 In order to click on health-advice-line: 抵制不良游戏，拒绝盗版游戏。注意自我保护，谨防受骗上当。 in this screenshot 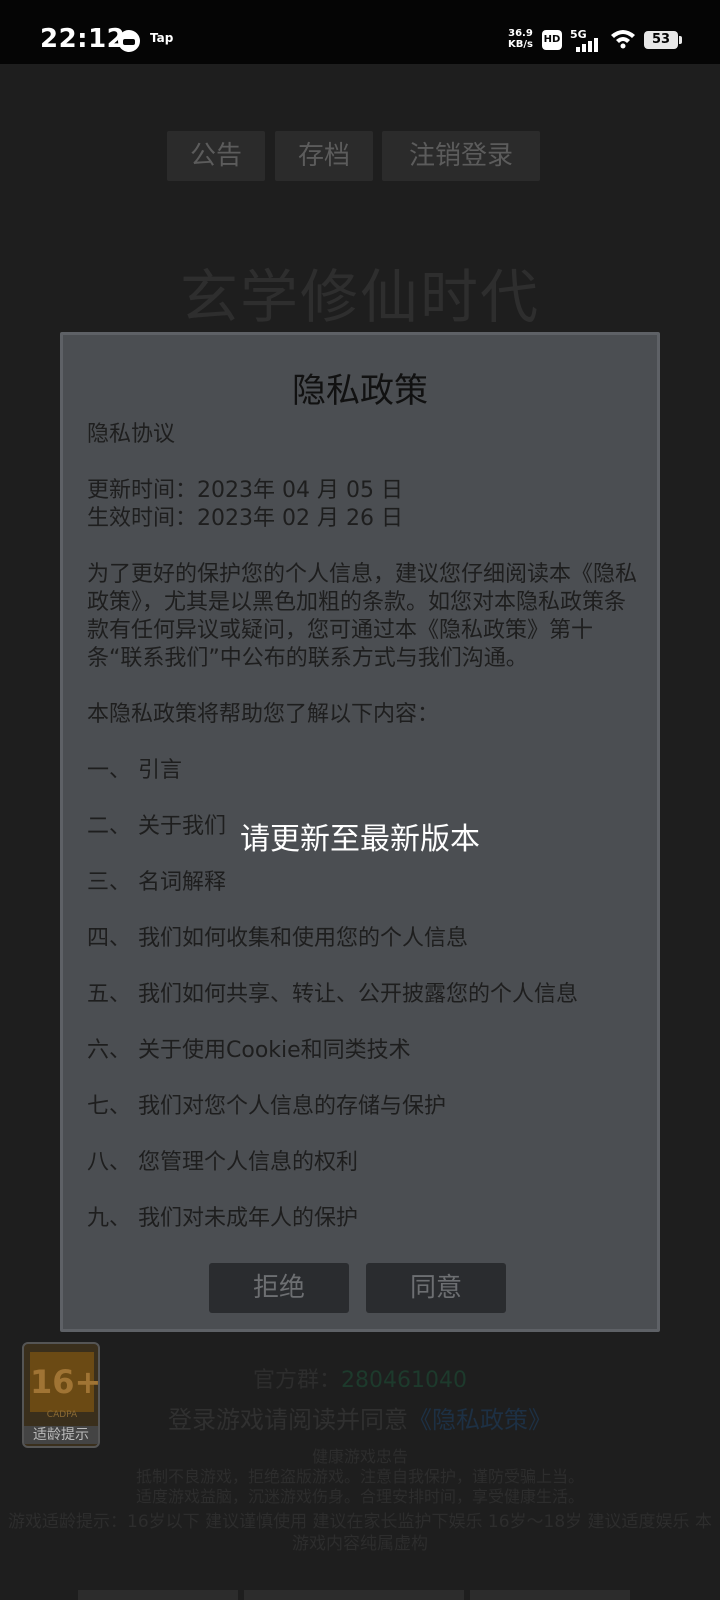, I will do `click(359, 1476)`.